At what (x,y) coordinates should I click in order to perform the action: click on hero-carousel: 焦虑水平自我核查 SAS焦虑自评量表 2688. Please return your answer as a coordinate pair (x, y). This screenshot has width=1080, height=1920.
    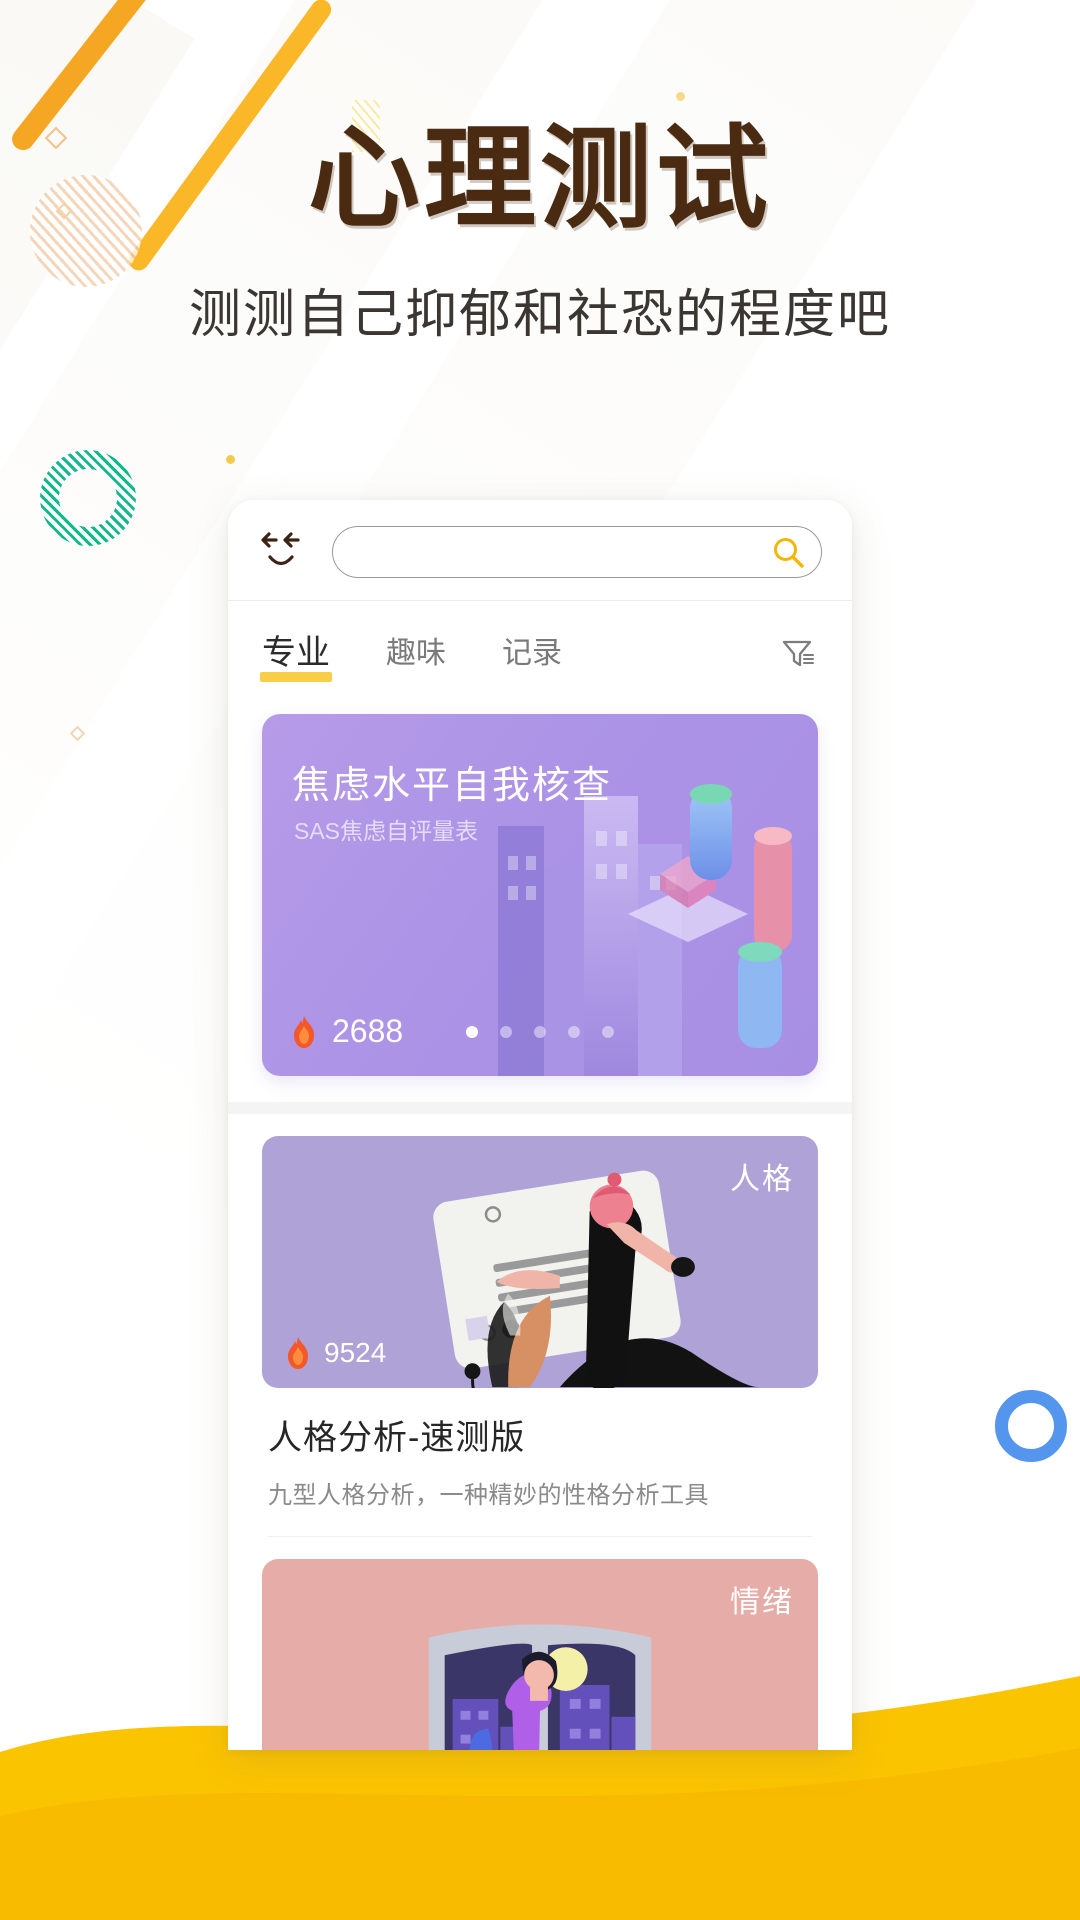
    Looking at the image, I should click on (540, 901).